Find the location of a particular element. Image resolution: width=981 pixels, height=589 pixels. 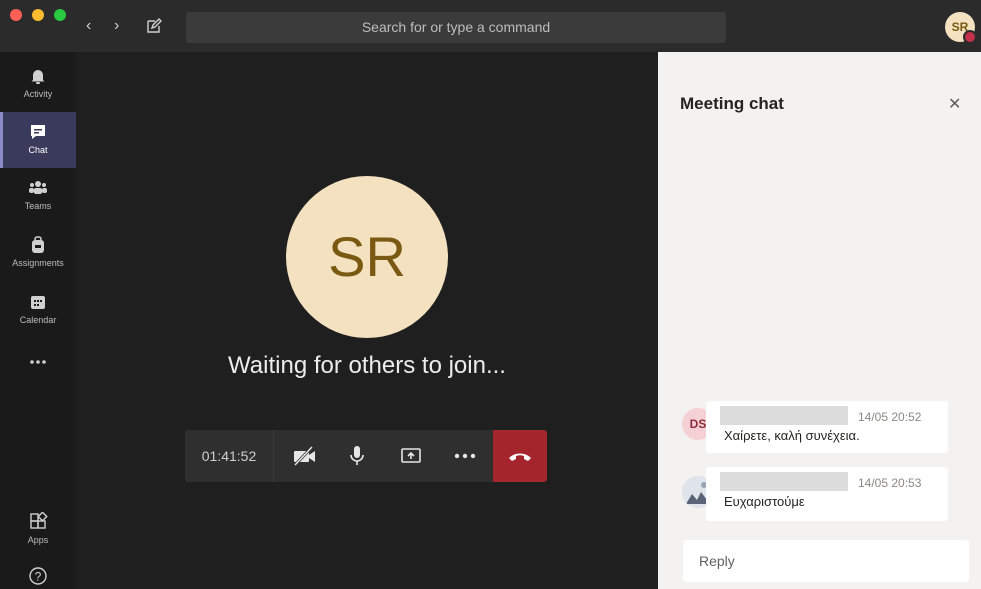

camera-off-icon is located at coordinates (304, 456).